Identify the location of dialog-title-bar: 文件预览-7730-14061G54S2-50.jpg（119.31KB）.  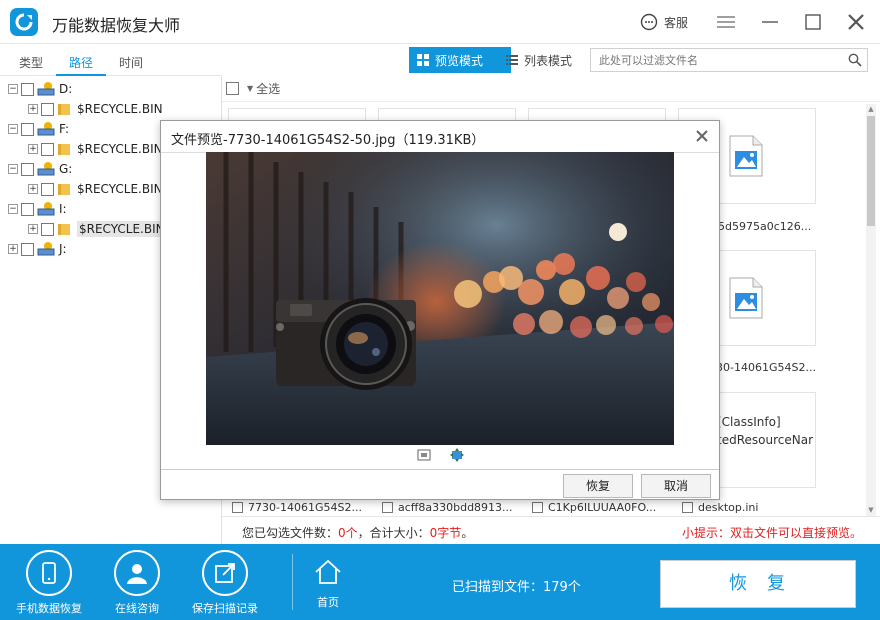
(440, 137).